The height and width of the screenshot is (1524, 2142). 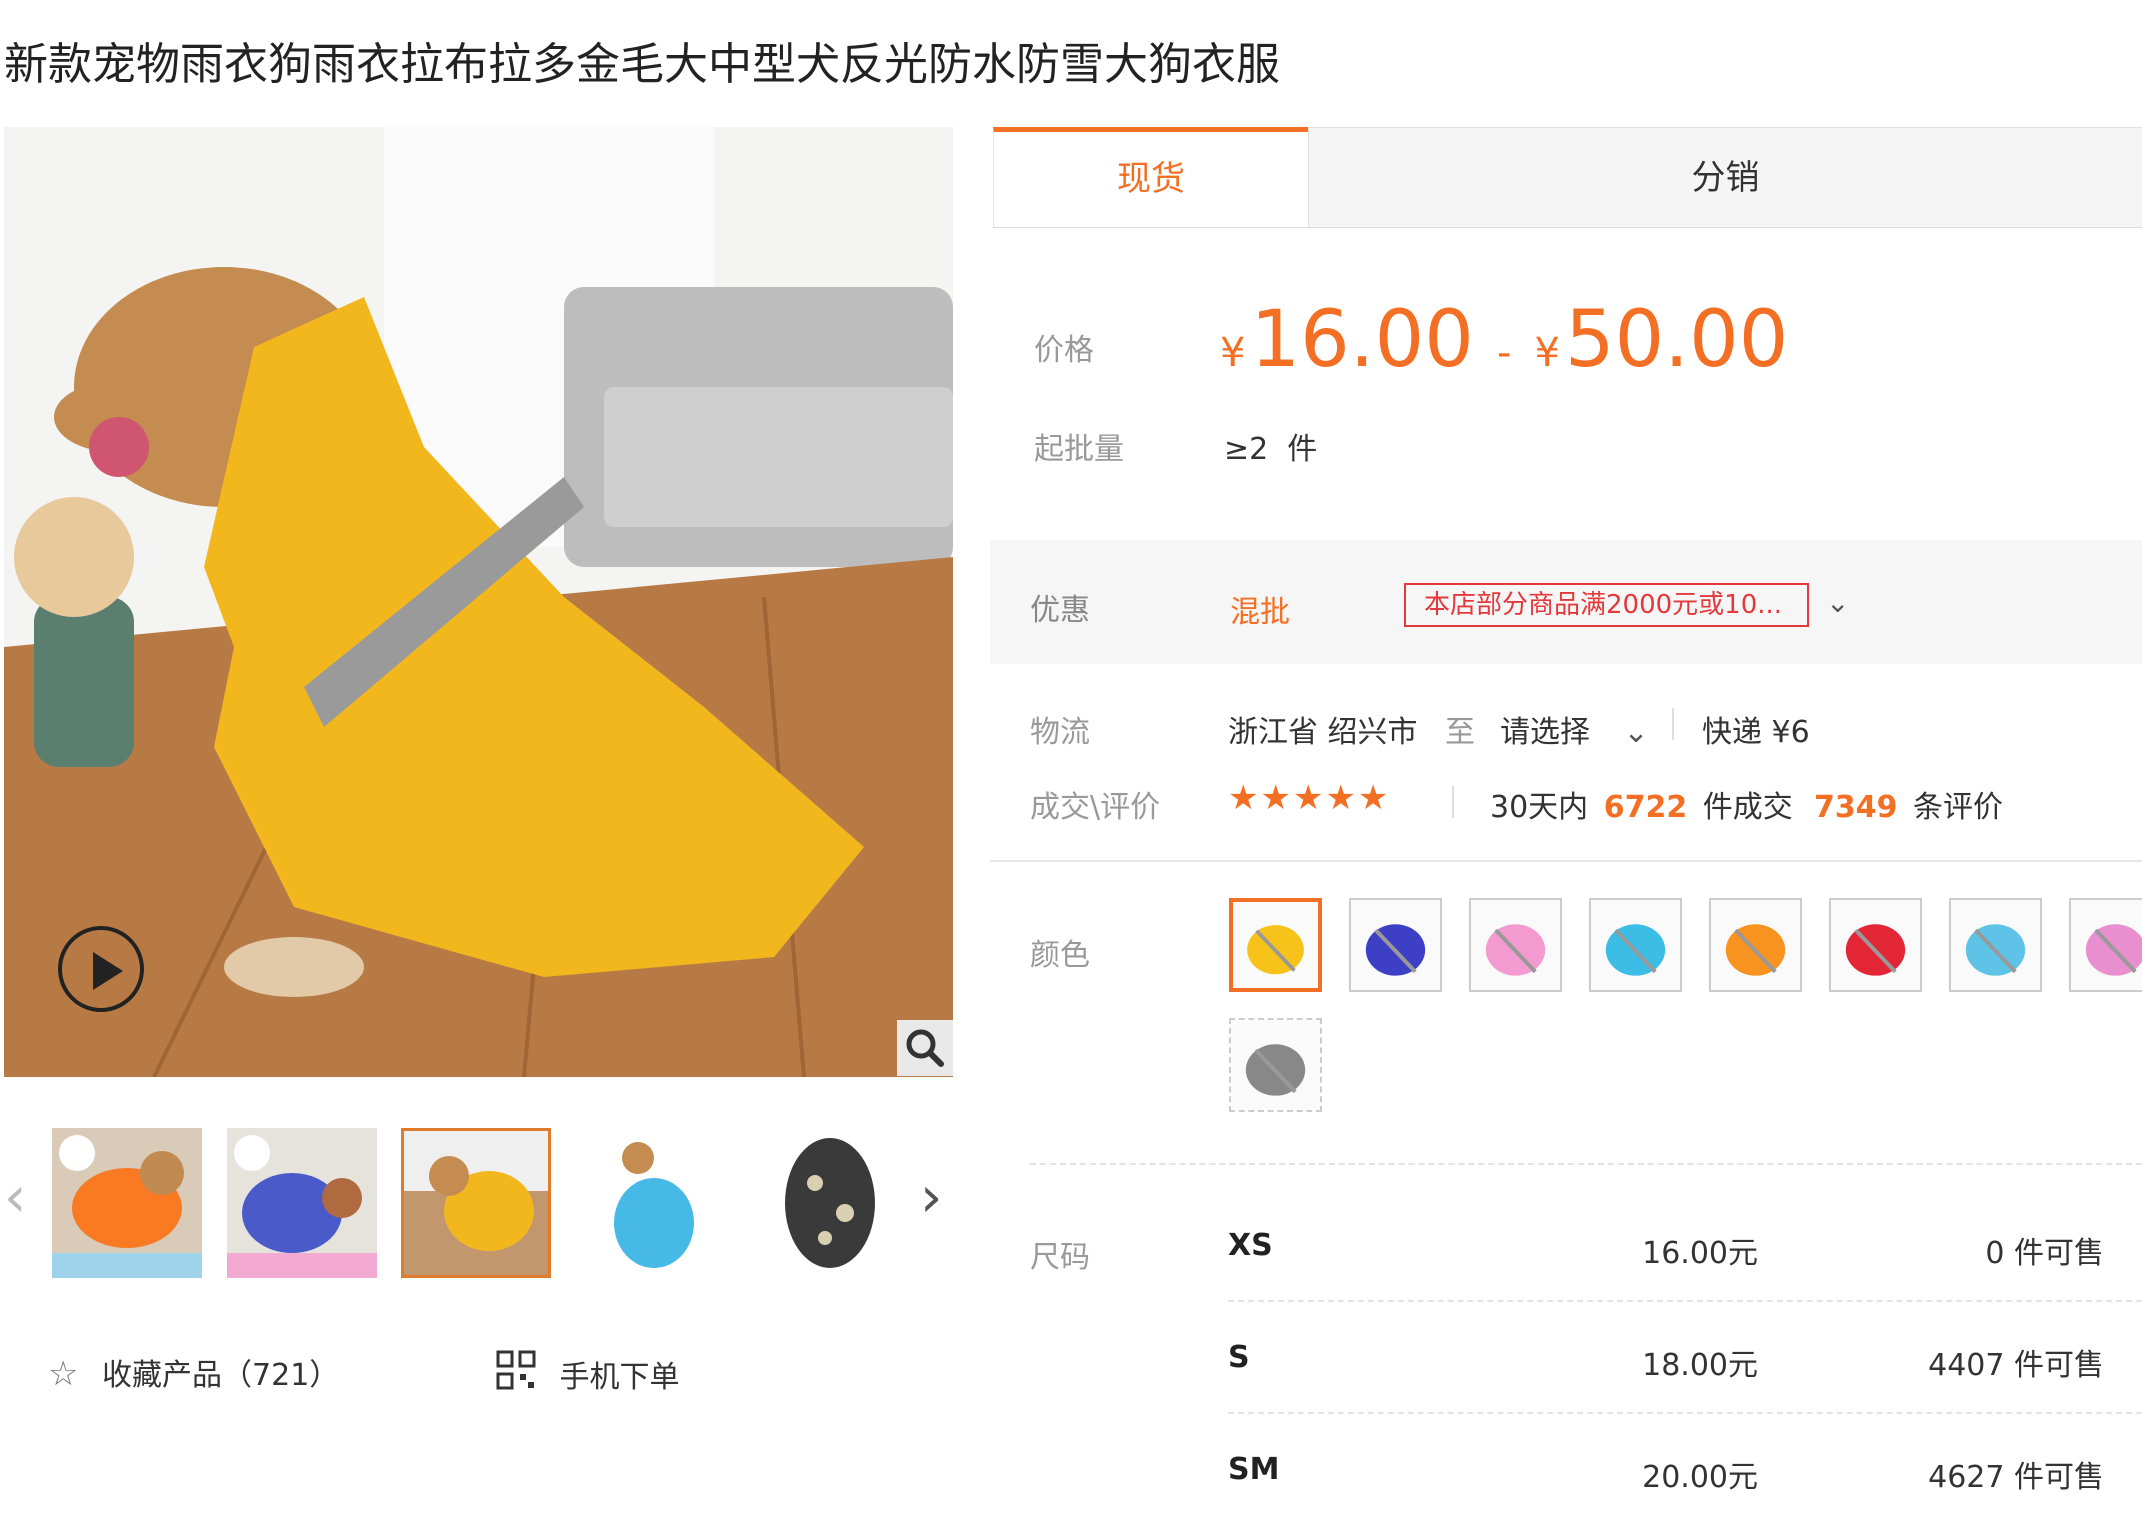 I want to click on play-video-icon, so click(x=101, y=969).